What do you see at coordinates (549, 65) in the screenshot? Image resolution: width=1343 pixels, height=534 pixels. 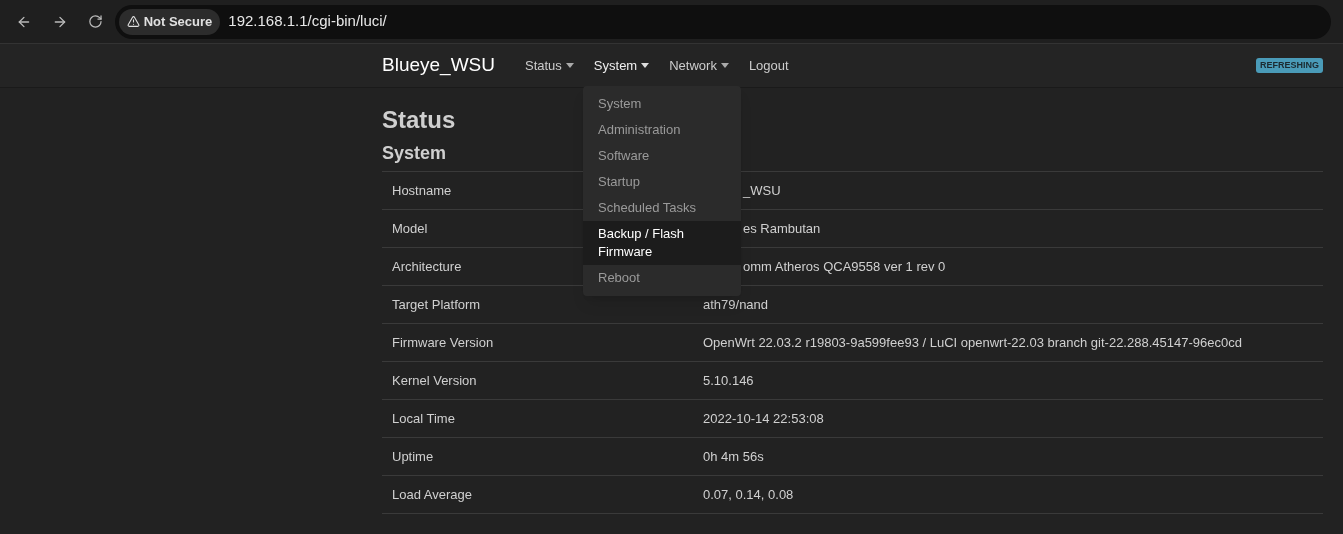 I see `nav-menu: Status` at bounding box center [549, 65].